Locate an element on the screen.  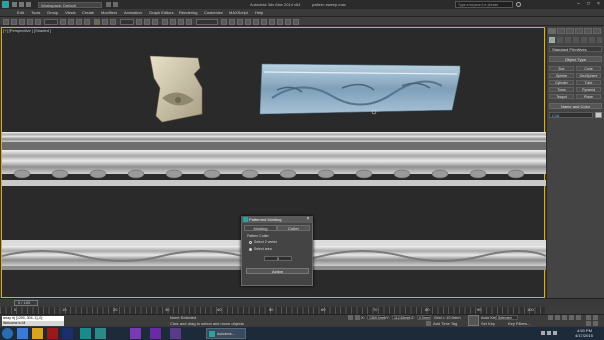
cameras-icon is located at coordinates (576, 40).